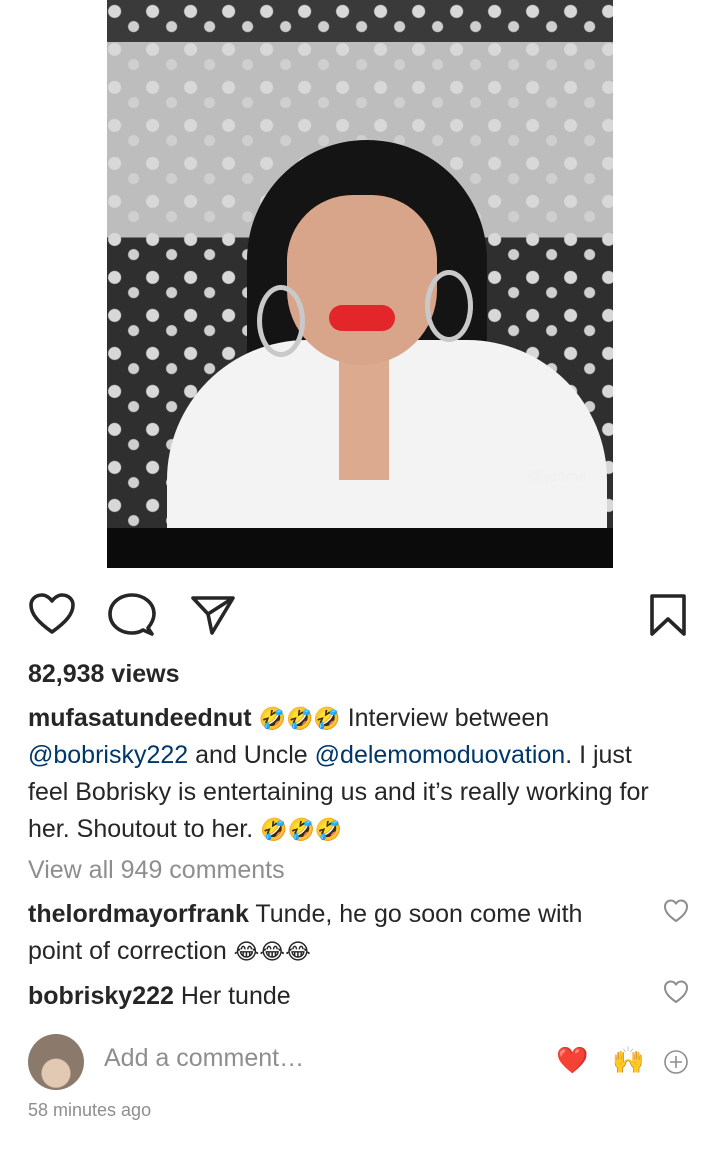  I want to click on comment-item: bobrisky222 Her tunde, so click(333, 996).